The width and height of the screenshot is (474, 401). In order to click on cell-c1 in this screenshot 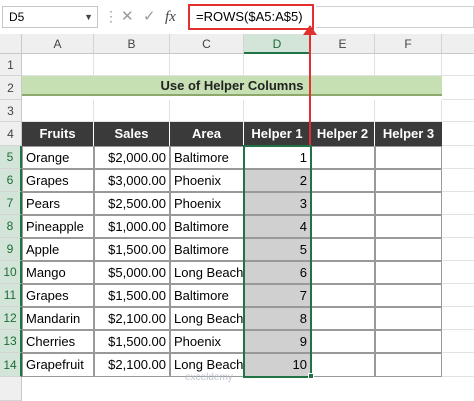, I will do `click(207, 65)`.